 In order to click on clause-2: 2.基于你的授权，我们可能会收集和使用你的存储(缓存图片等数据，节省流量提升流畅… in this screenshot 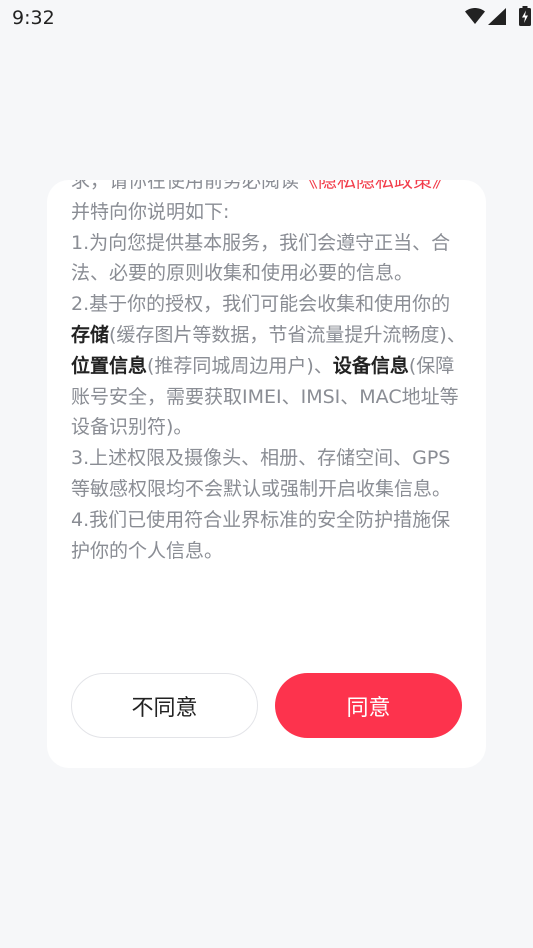, I will do `click(269, 366)`.